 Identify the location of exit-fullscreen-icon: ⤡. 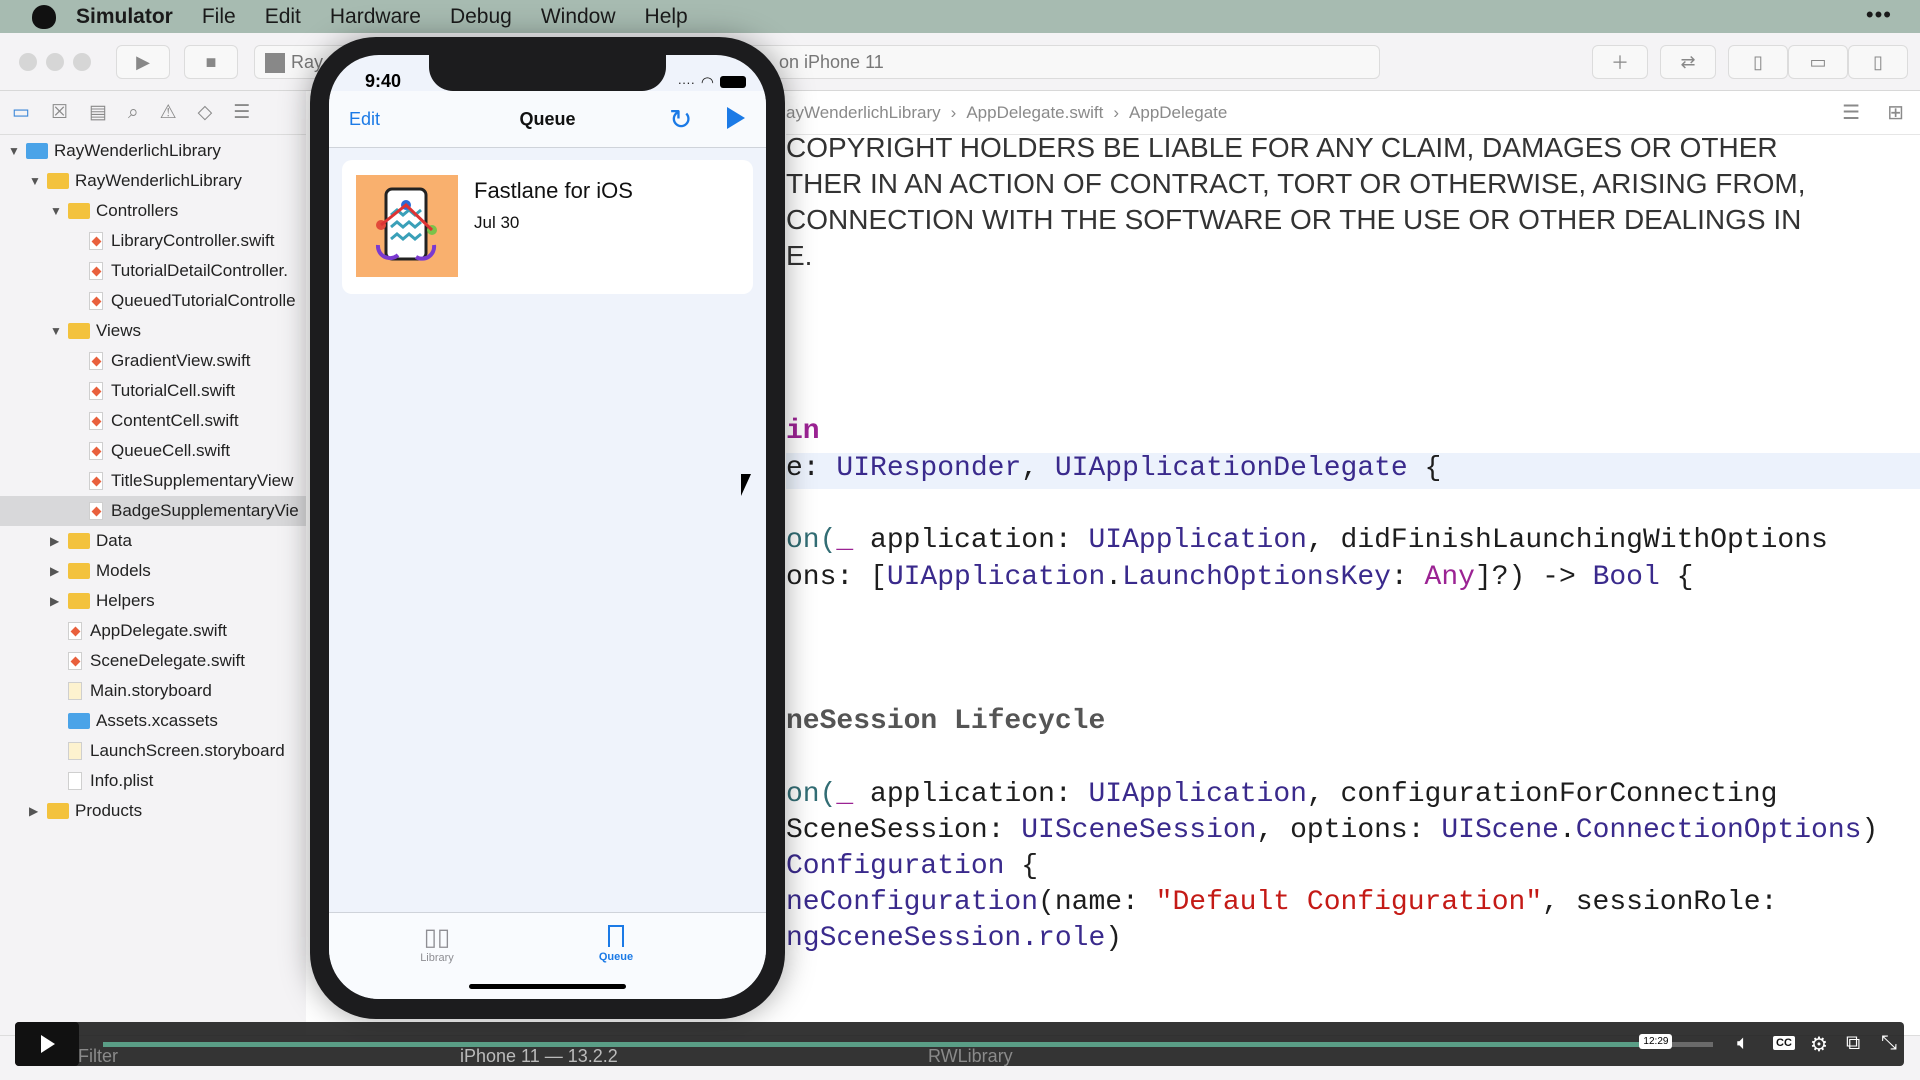
(1889, 1043).